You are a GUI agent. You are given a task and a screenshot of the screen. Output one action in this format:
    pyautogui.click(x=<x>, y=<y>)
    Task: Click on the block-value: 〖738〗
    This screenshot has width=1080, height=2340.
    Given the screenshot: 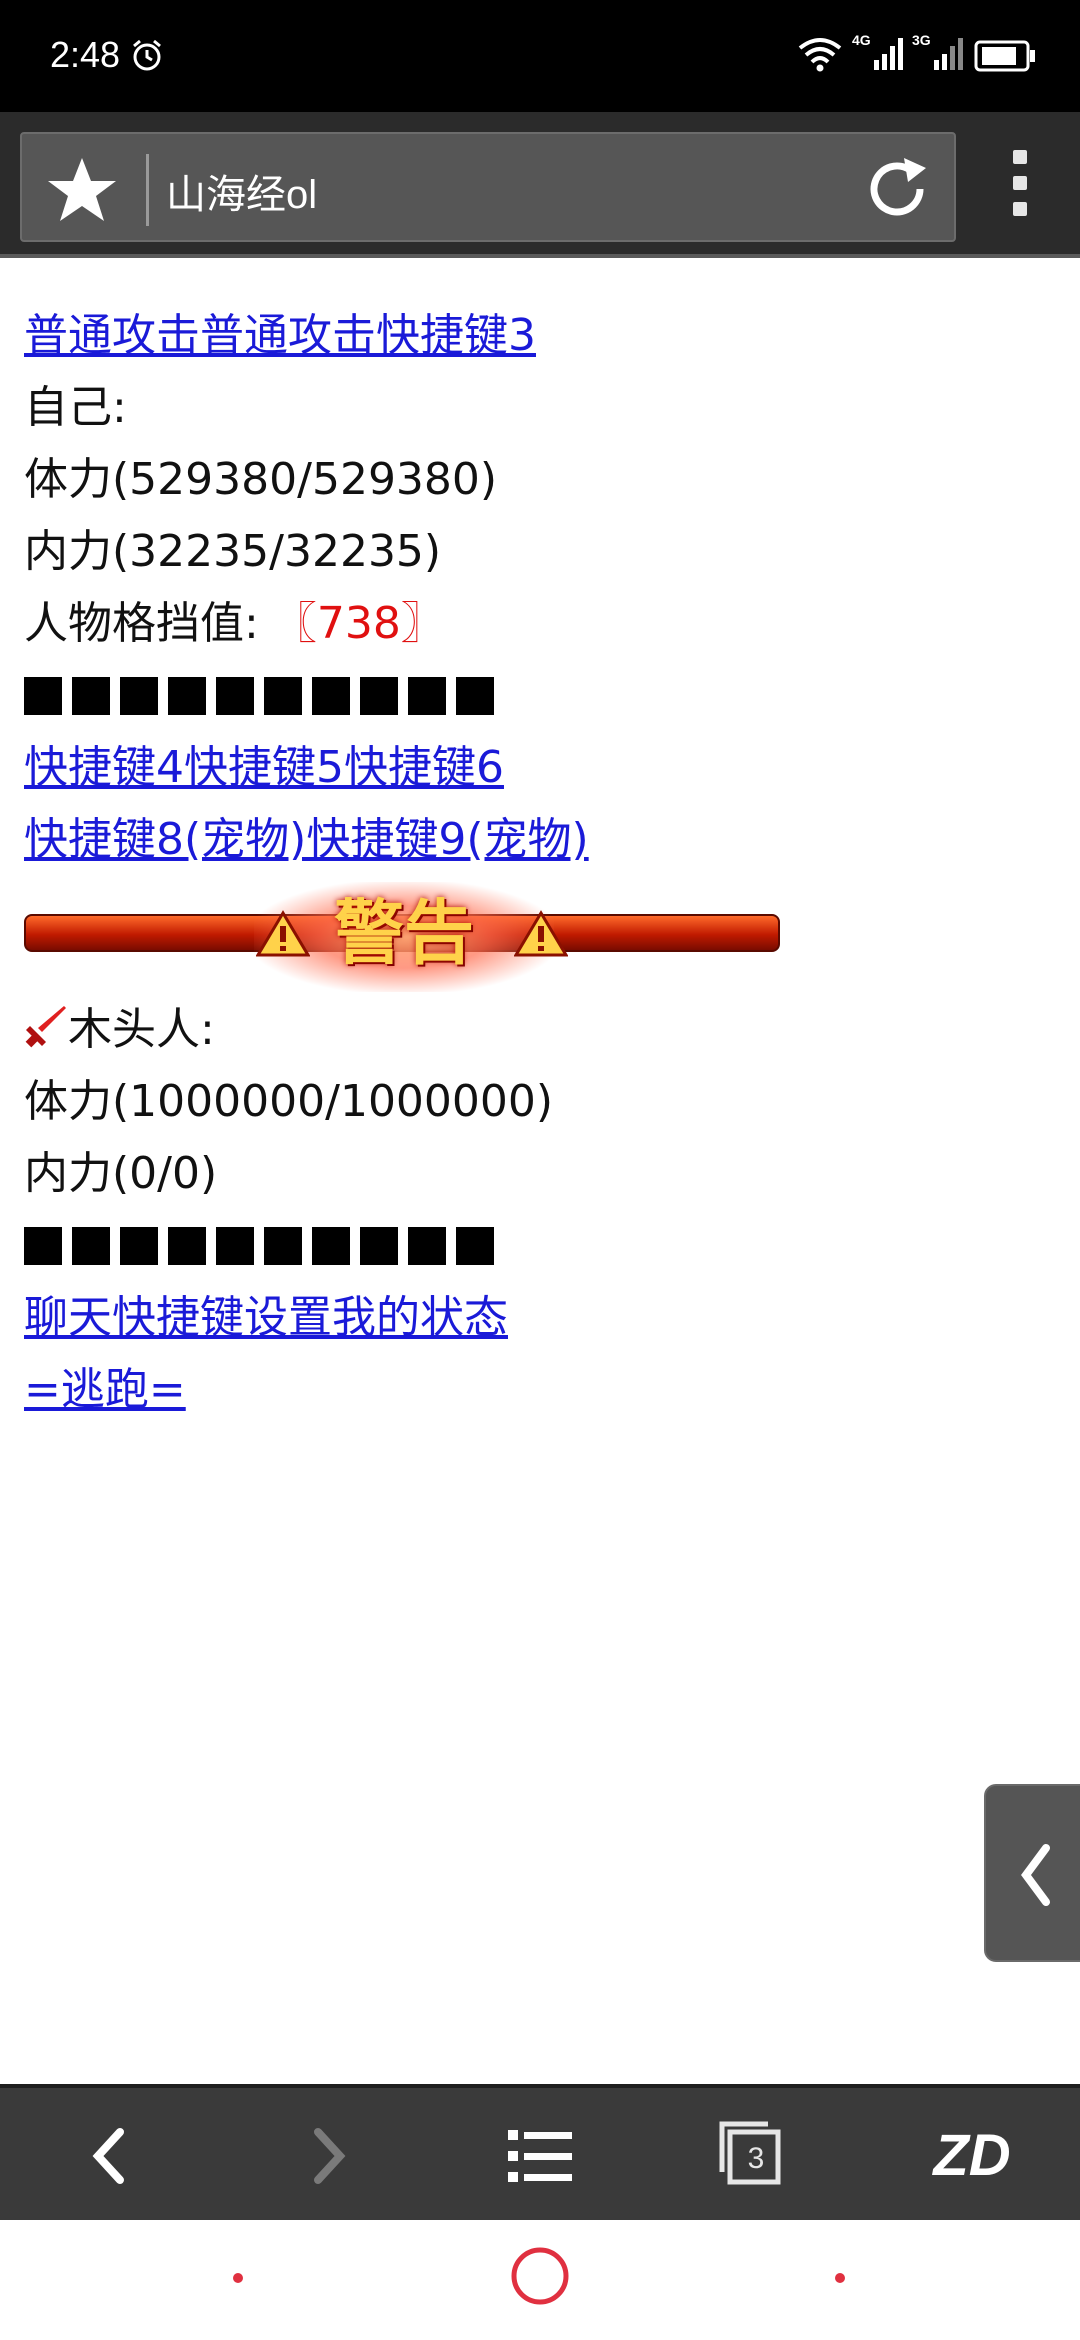 What is the action you would take?
    pyautogui.click(x=358, y=623)
    